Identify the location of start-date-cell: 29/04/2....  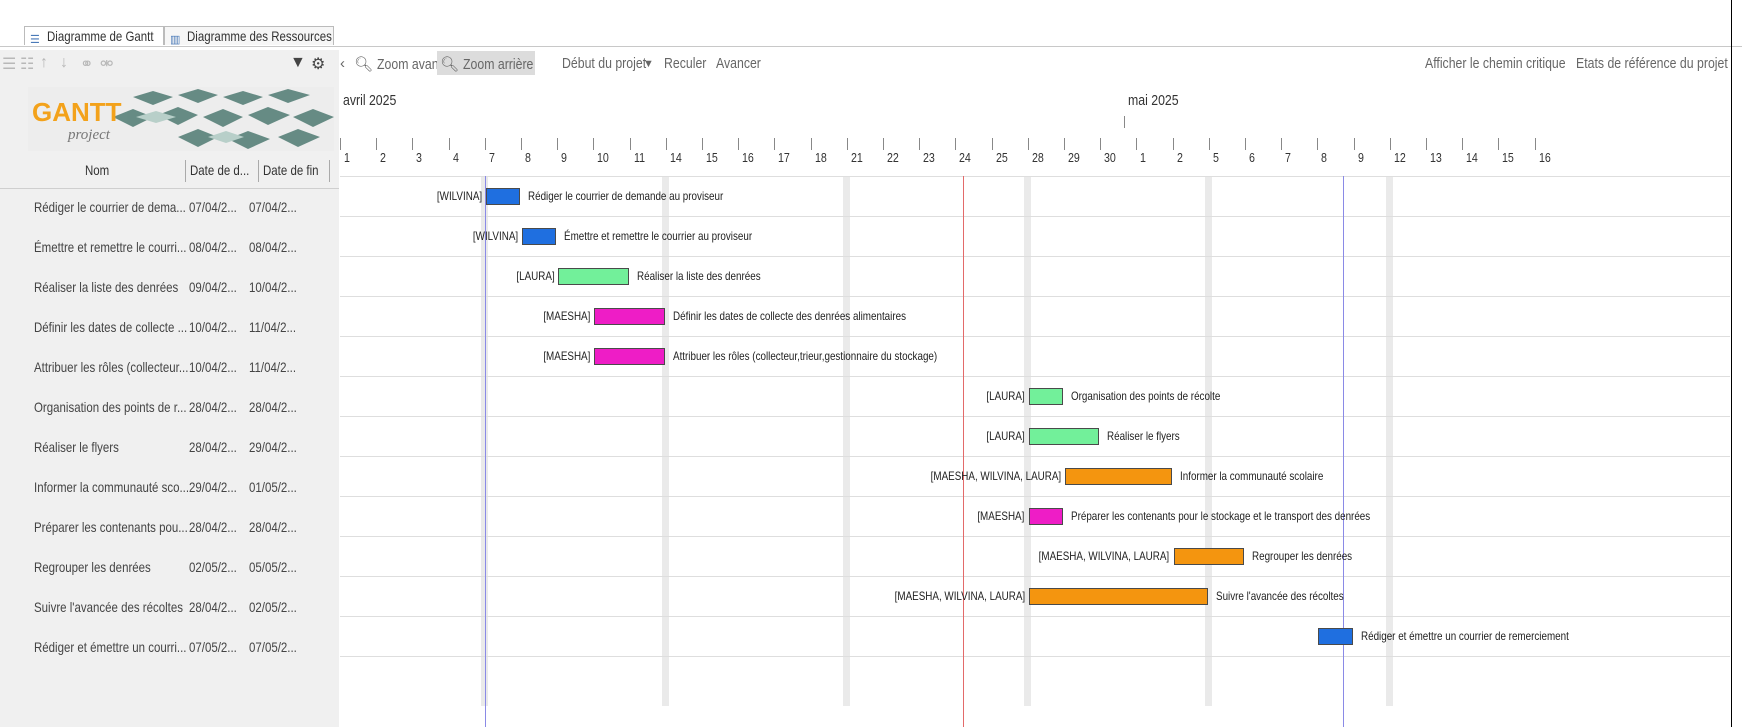
(213, 487).